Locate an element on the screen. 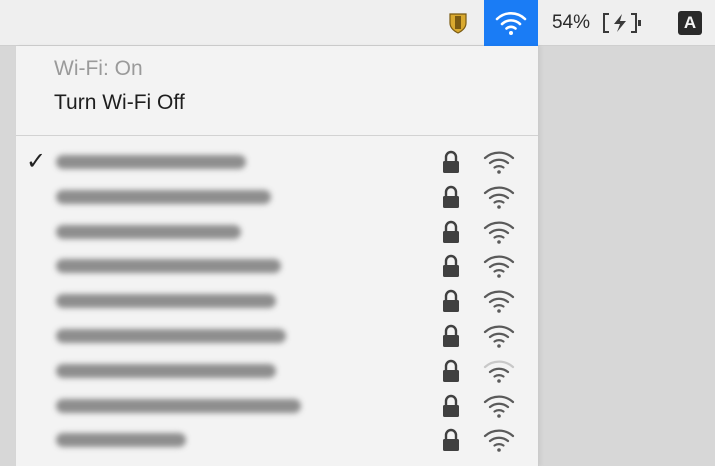 This screenshot has width=715, height=466. shield-status-item is located at coordinates (458, 23).